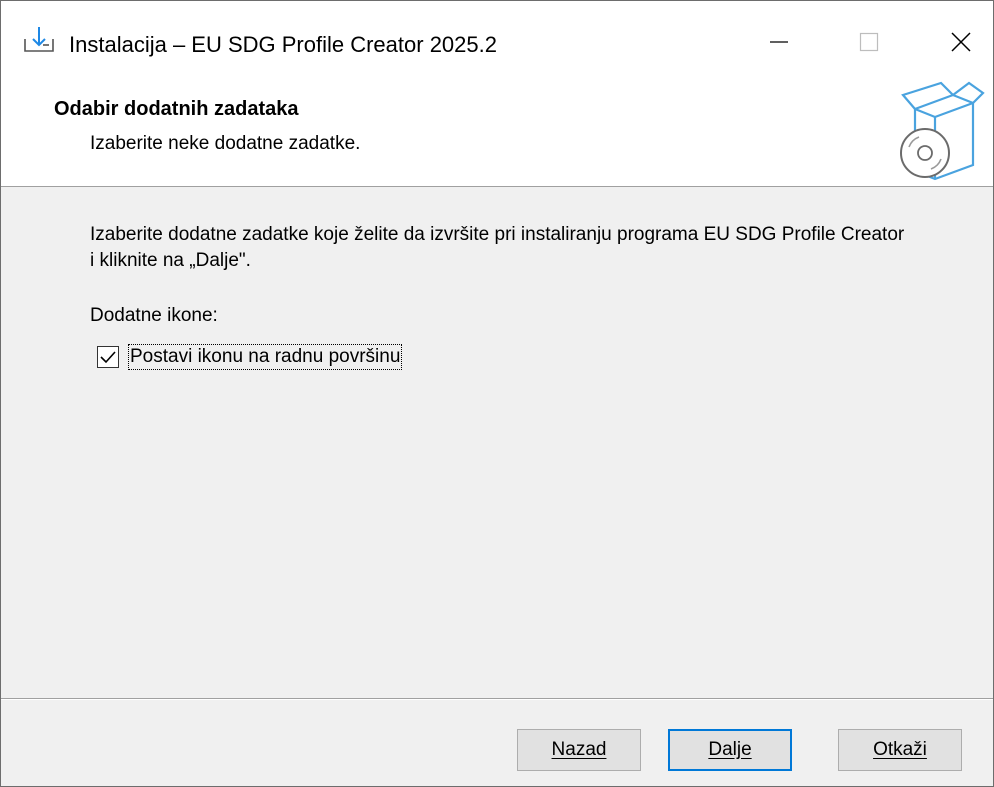  I want to click on next-button: Dalje, so click(730, 750).